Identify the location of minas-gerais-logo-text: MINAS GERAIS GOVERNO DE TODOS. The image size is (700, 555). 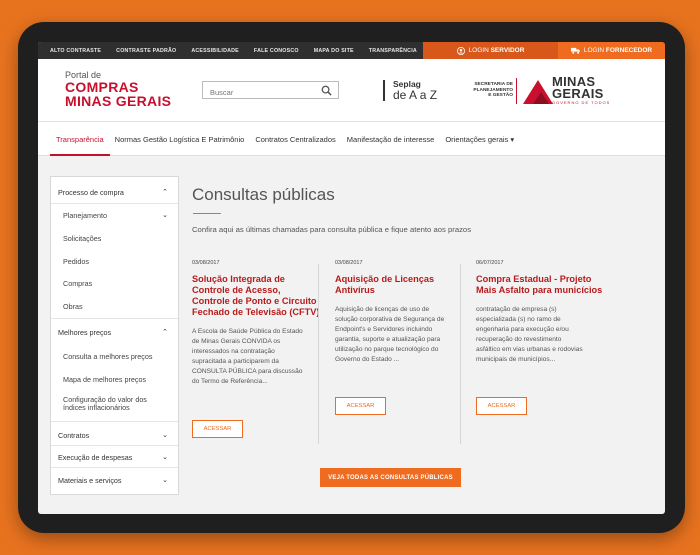
(581, 90).